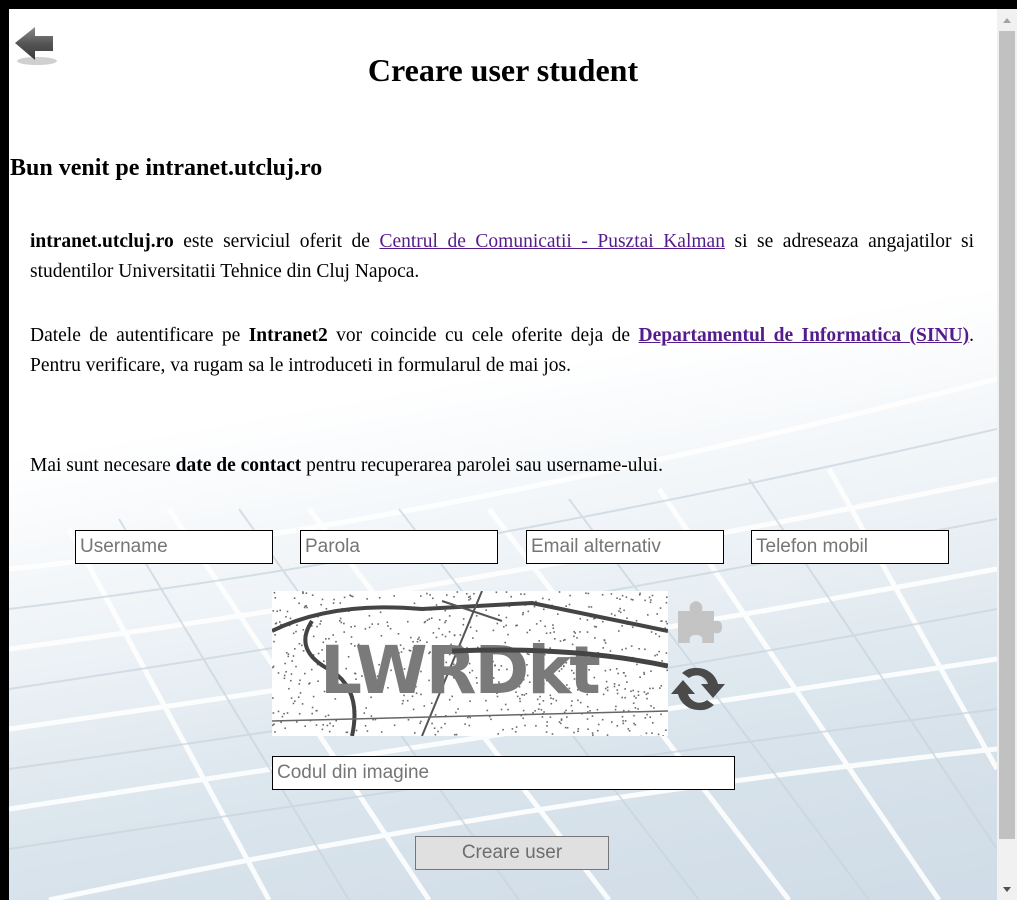 Image resolution: width=1017 pixels, height=900 pixels. I want to click on sinu-department-link: Departamentul de Informatica (SINU), so click(803, 335).